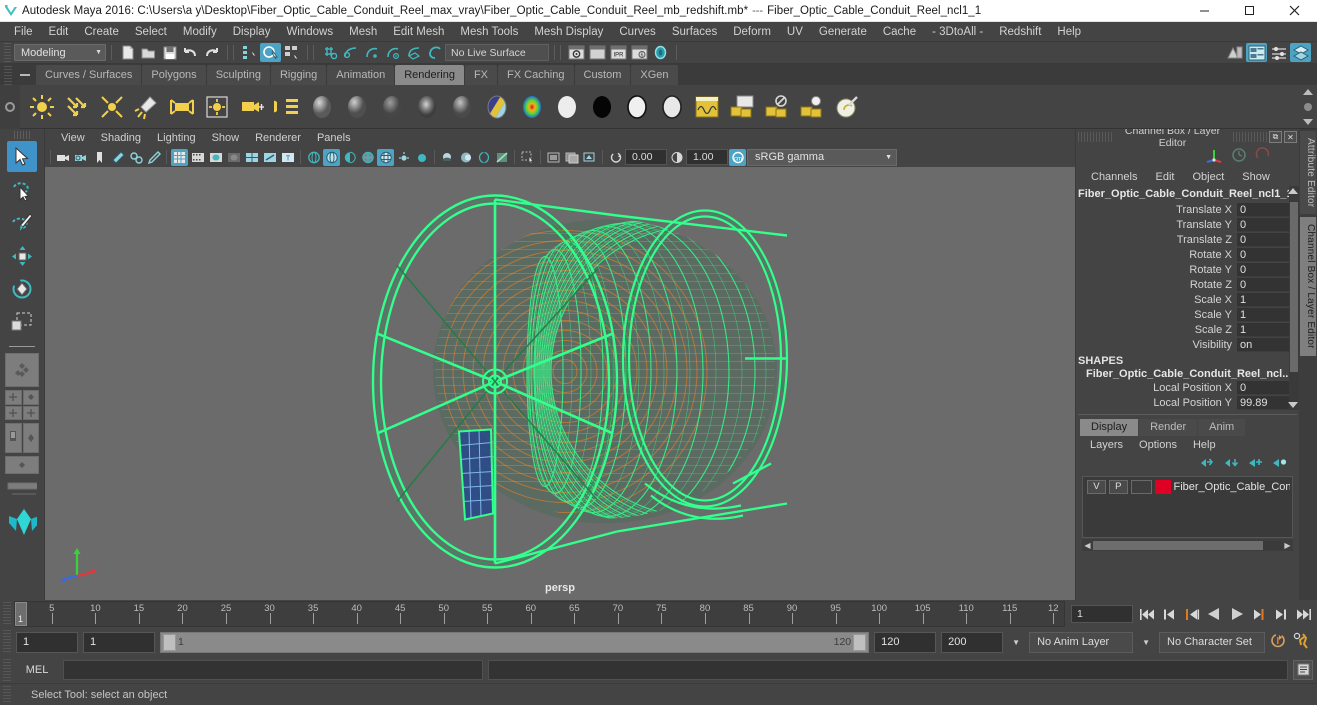 The height and width of the screenshot is (705, 1317). Describe the element at coordinates (249, 52) in the screenshot. I see `select-by-hierarchy-icon` at that location.